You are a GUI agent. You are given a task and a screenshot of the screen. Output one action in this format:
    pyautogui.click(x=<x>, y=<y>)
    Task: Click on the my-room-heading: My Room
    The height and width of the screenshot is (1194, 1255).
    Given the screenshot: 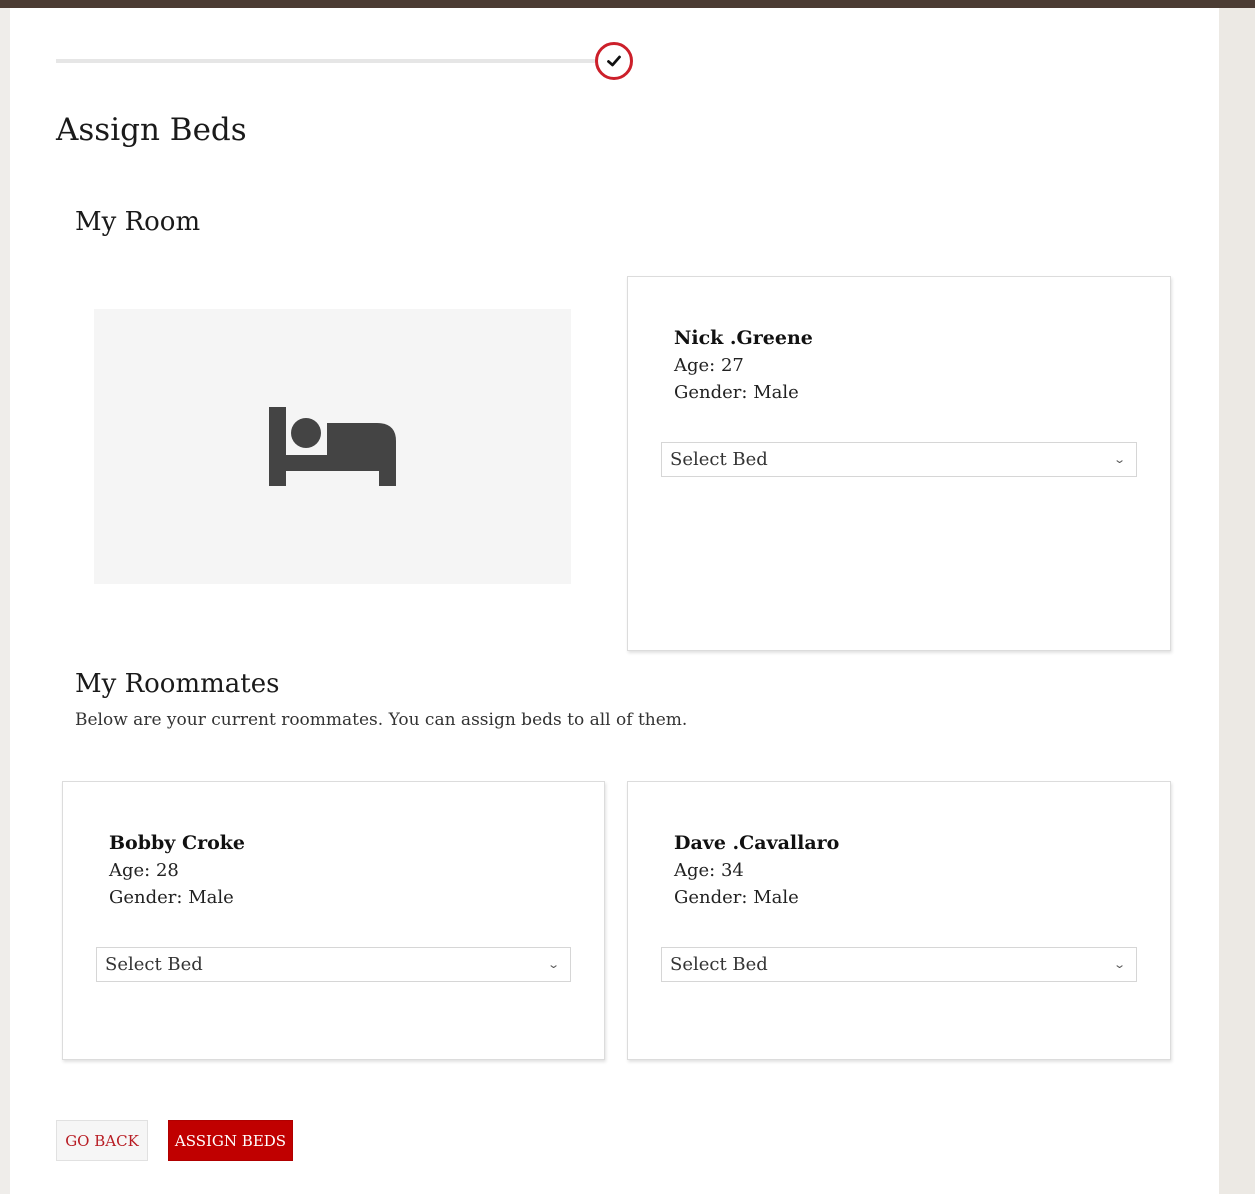 What is the action you would take?
    pyautogui.click(x=138, y=222)
    